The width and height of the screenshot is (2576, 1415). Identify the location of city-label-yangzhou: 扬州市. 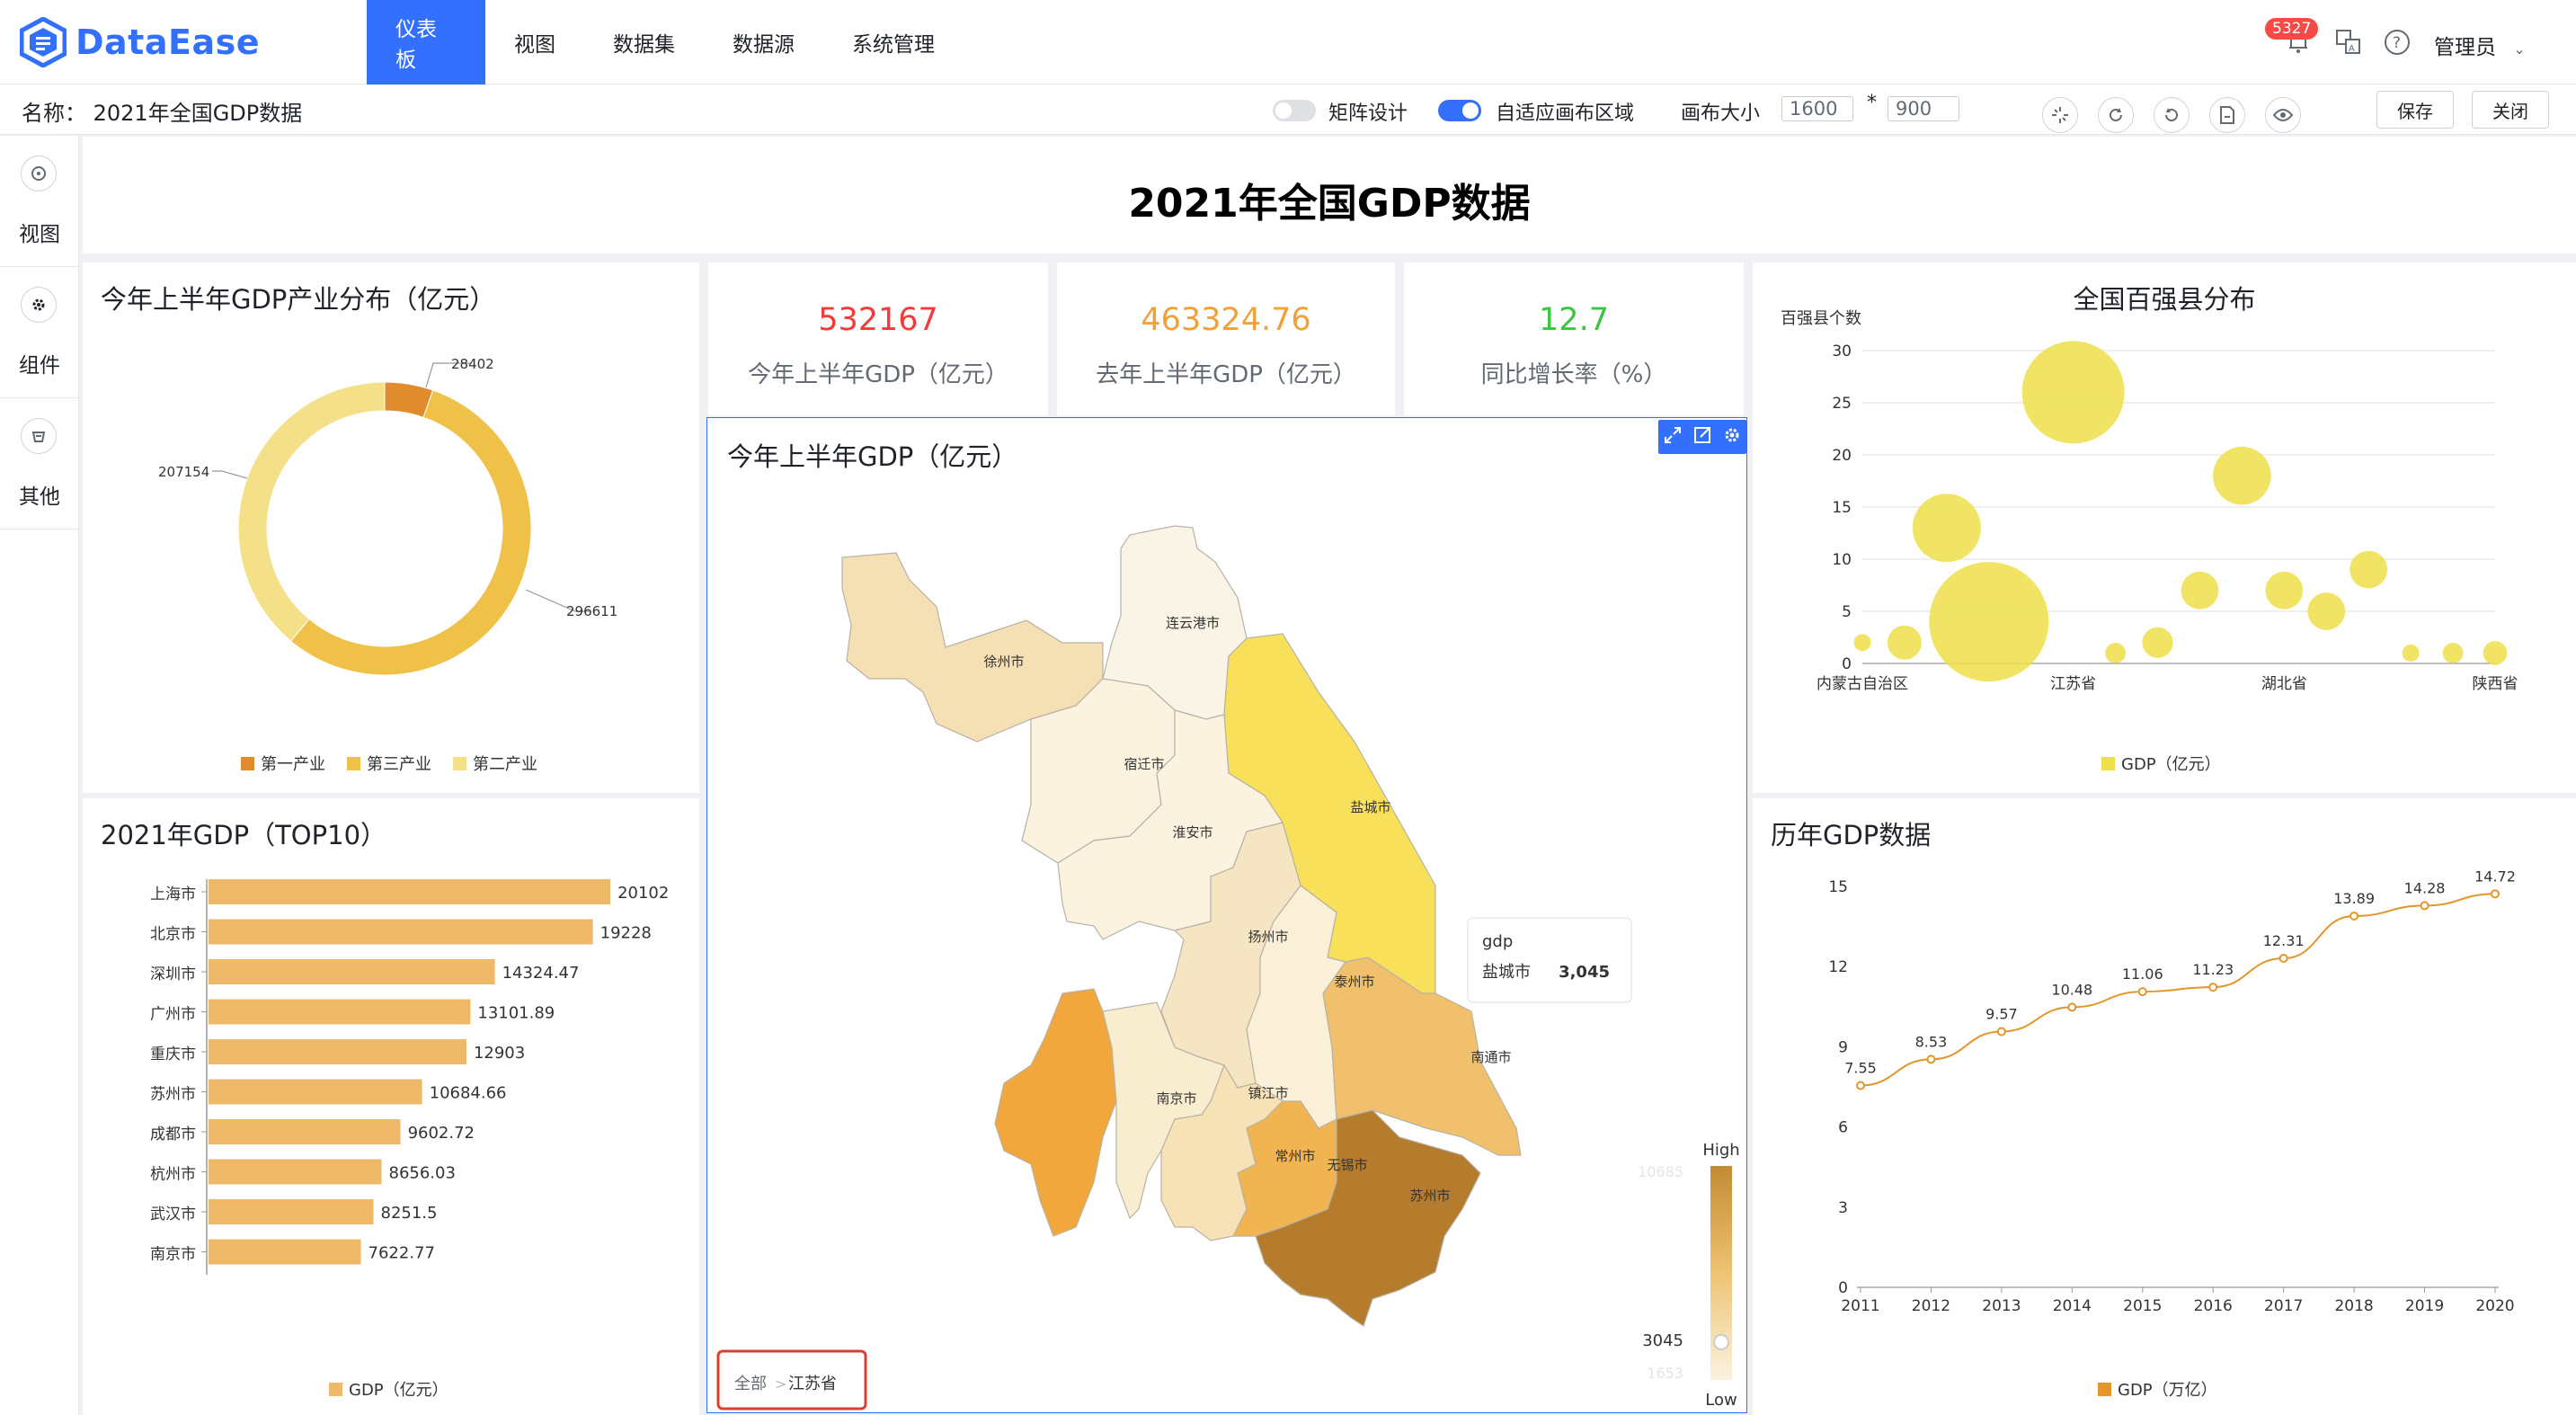
(1268, 937).